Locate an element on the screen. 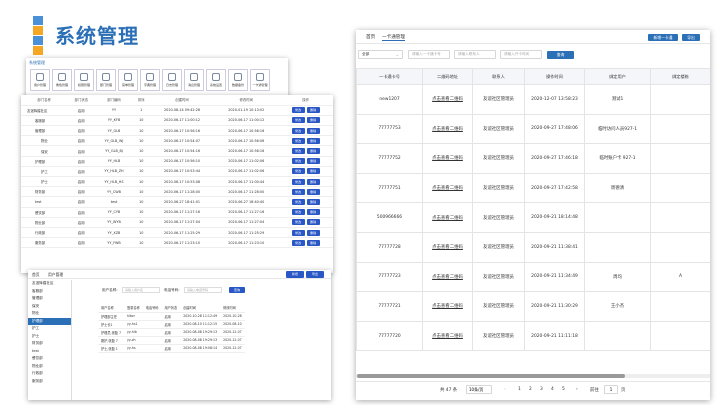  module-tile: 角色管理 is located at coordinates (62, 80).